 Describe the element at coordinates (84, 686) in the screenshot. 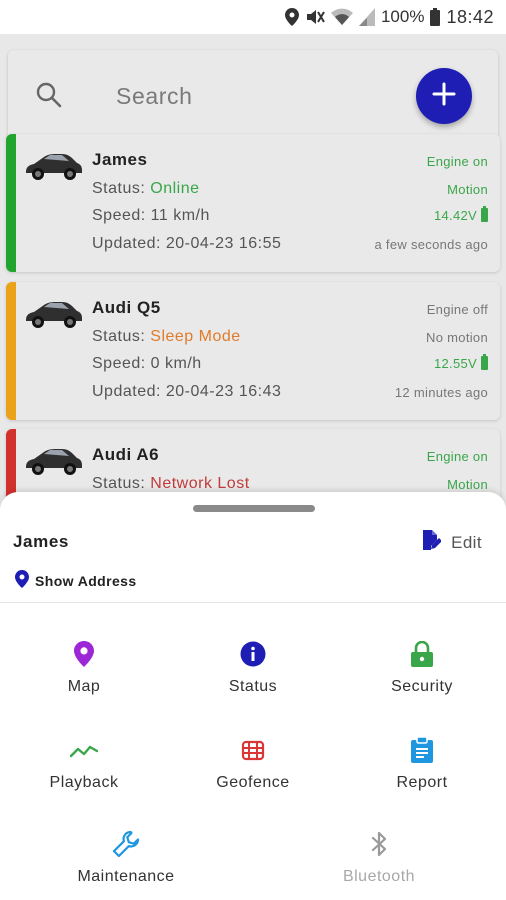

I see `map-label: Map` at that location.